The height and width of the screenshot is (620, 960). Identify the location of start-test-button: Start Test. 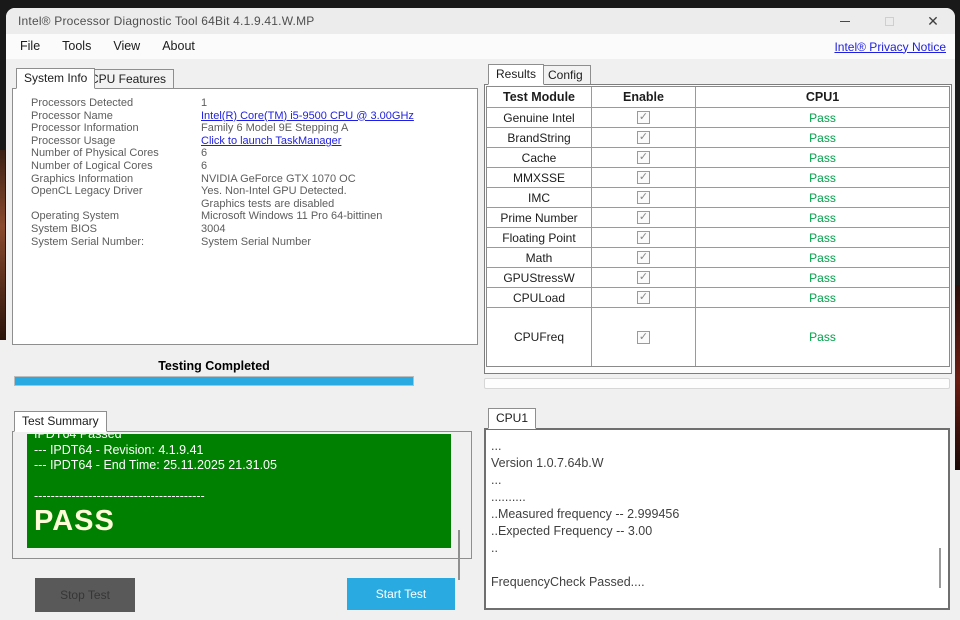
(401, 594).